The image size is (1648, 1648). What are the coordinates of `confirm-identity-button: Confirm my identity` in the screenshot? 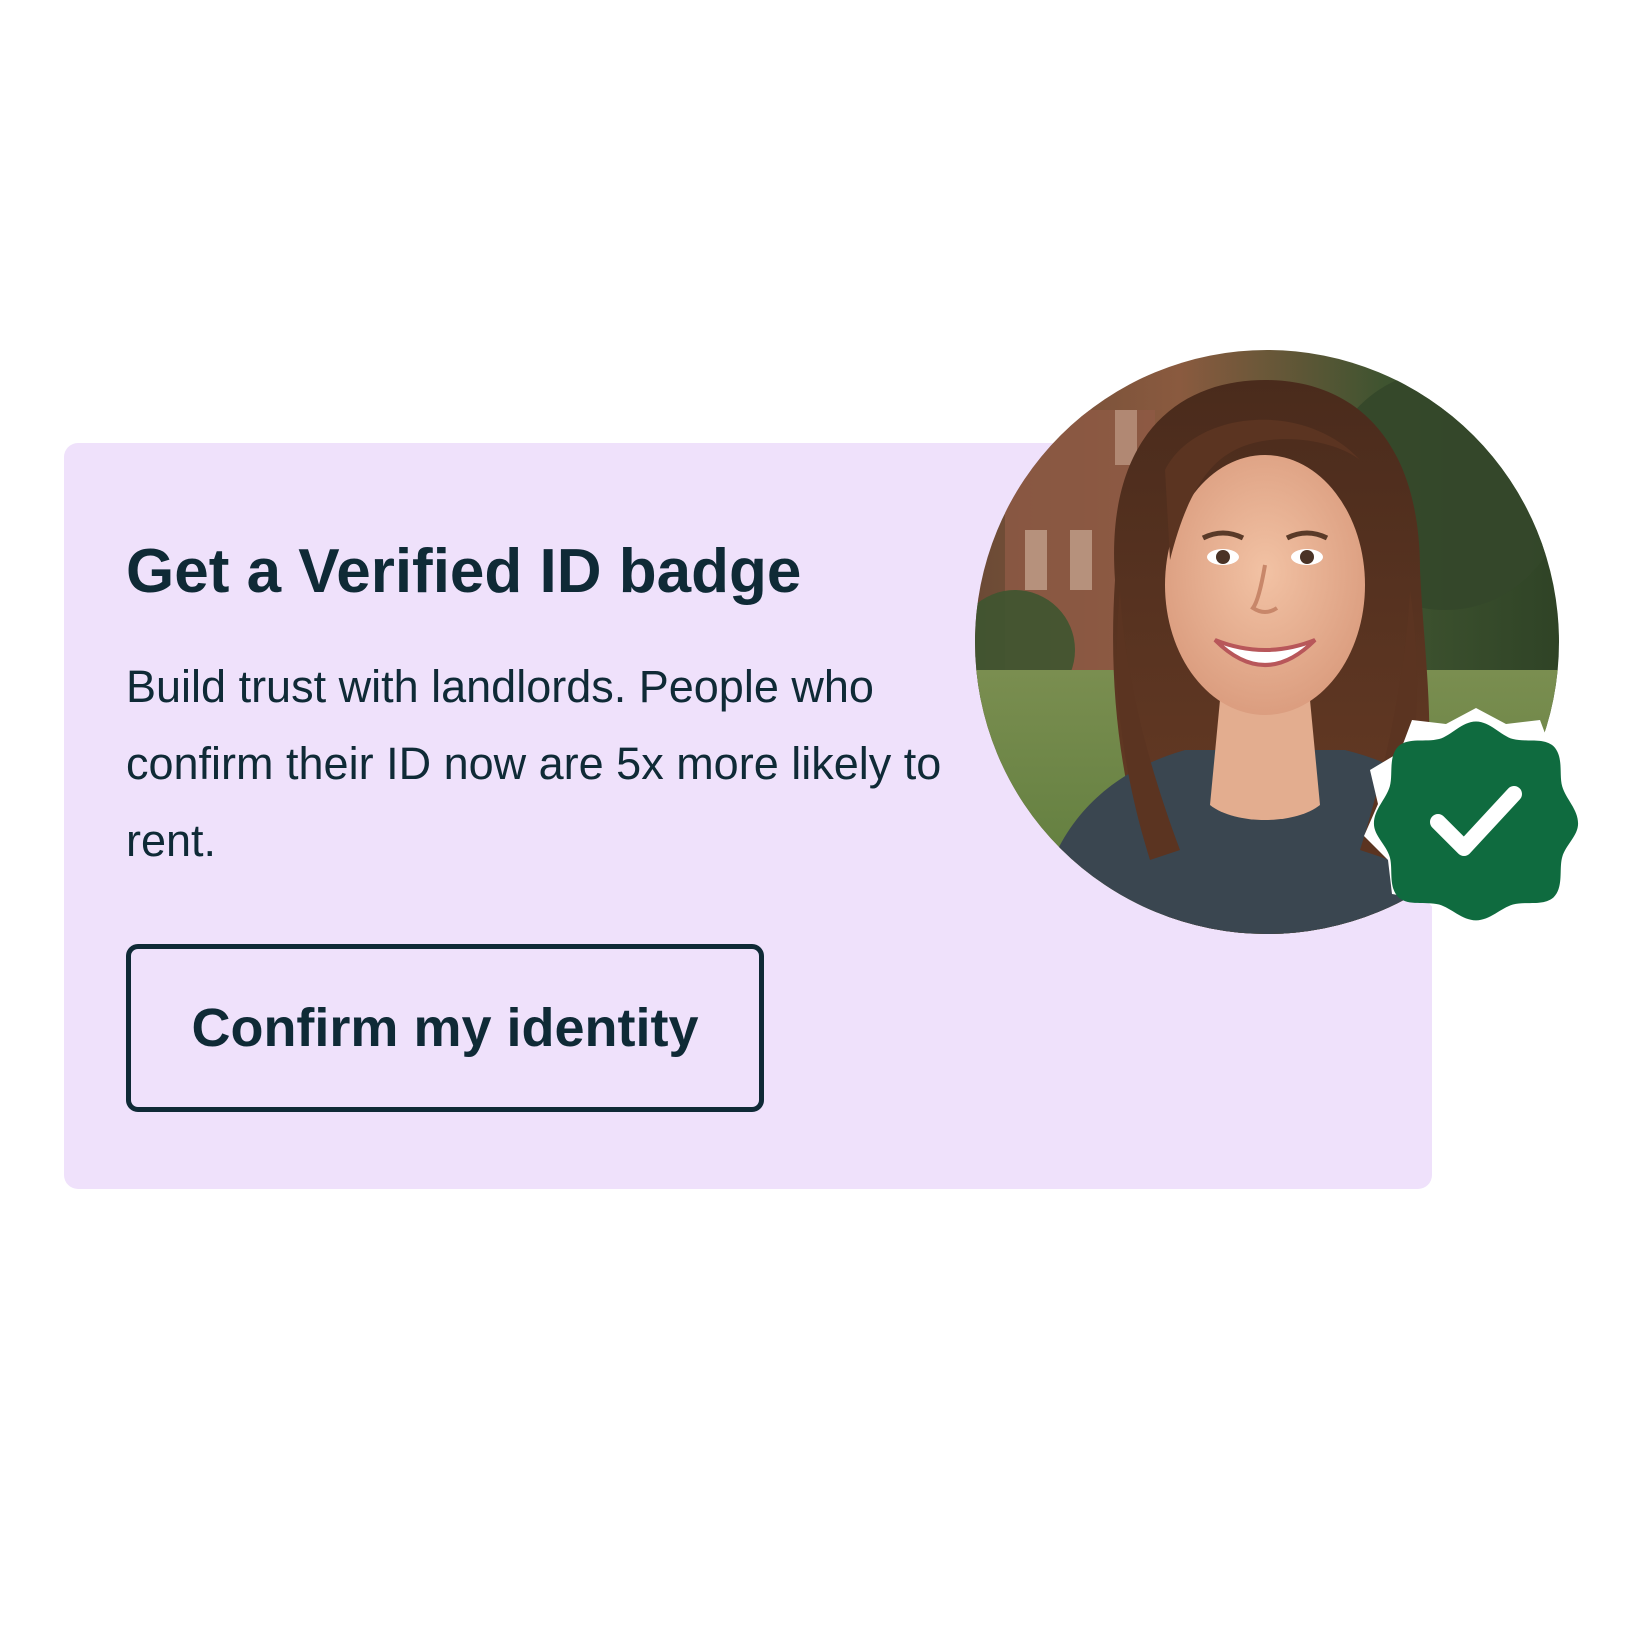 It's located at (445, 1028).